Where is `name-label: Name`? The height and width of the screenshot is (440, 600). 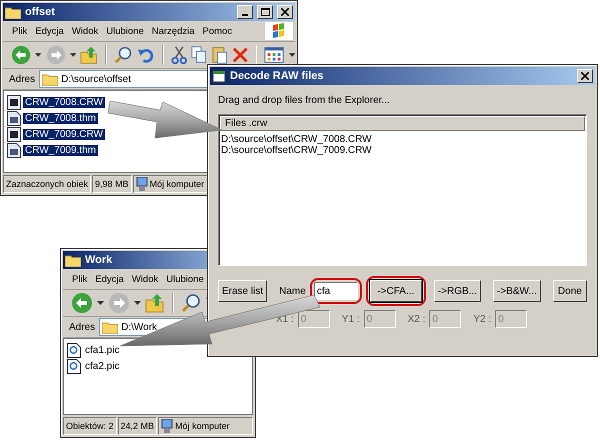 name-label: Name is located at coordinates (292, 291).